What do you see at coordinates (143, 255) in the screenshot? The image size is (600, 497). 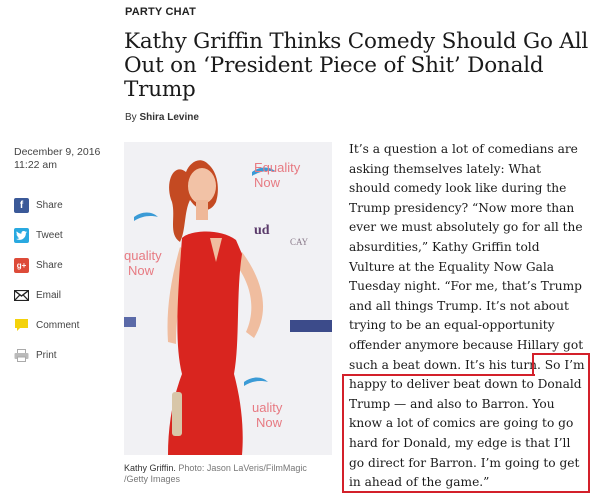 I see `backdrop-logo-text: quality` at bounding box center [143, 255].